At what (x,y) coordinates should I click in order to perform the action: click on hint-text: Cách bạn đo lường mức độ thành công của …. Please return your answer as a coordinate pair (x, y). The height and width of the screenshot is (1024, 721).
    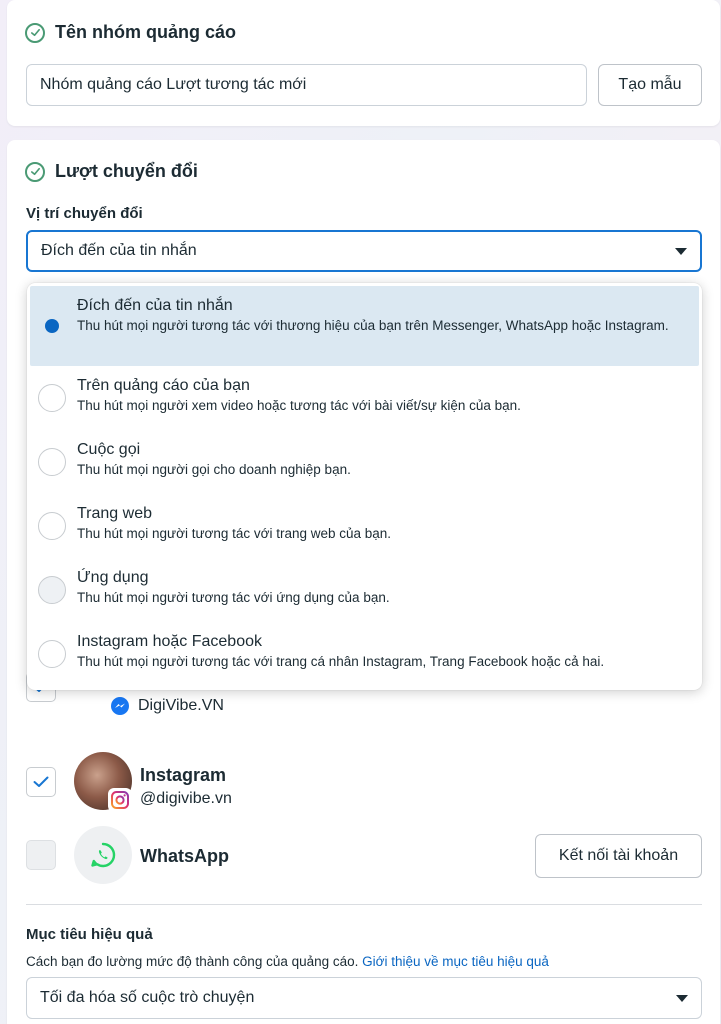
    Looking at the image, I should click on (192, 961).